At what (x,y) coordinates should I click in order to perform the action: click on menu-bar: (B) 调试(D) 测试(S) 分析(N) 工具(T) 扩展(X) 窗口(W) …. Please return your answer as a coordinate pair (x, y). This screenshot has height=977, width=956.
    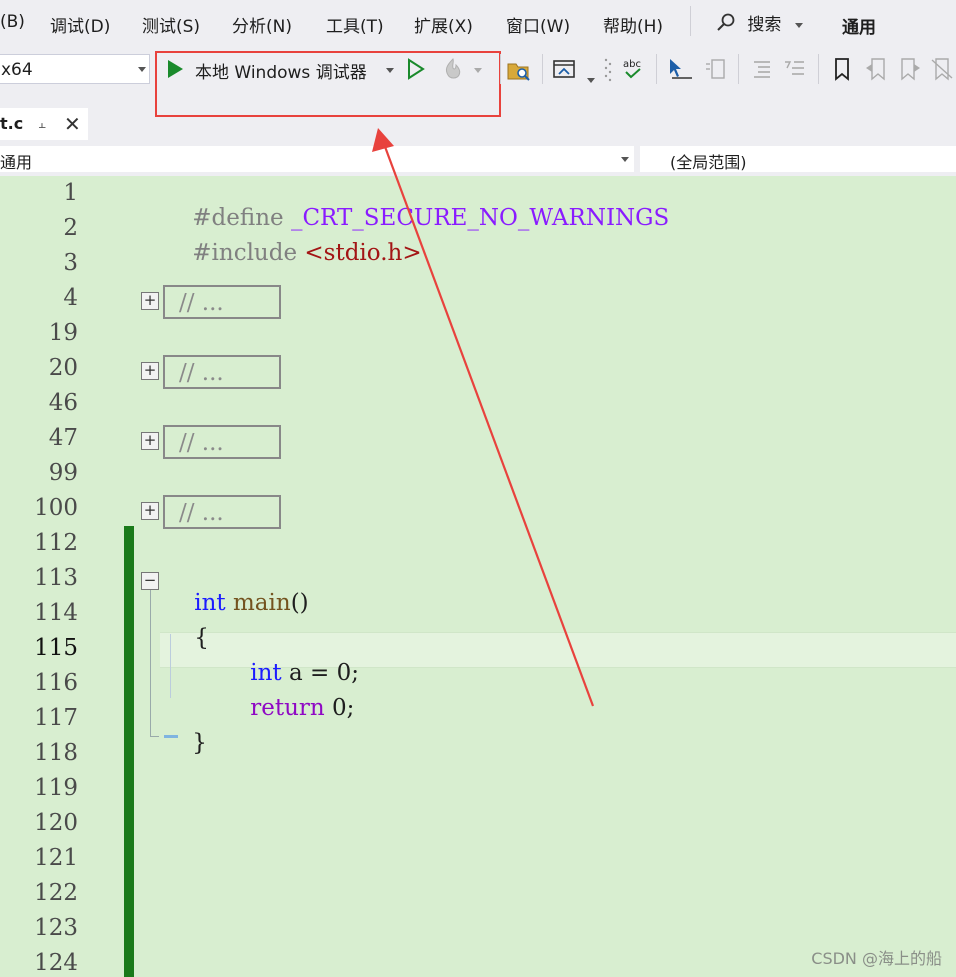
    Looking at the image, I should click on (478, 23).